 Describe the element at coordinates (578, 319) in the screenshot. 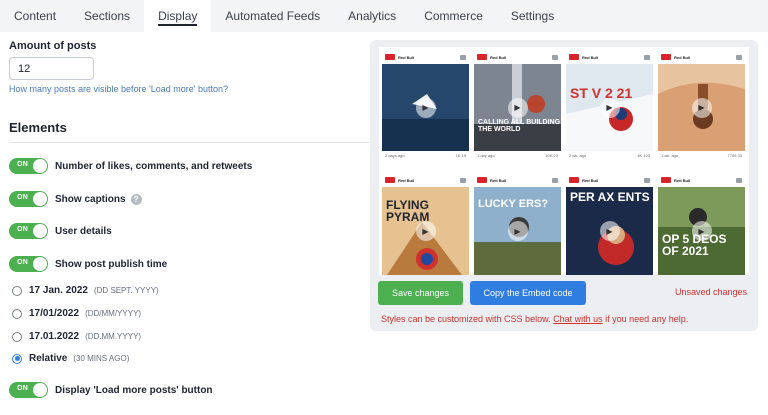

I see `chat-with-us-link: Chat with us` at that location.